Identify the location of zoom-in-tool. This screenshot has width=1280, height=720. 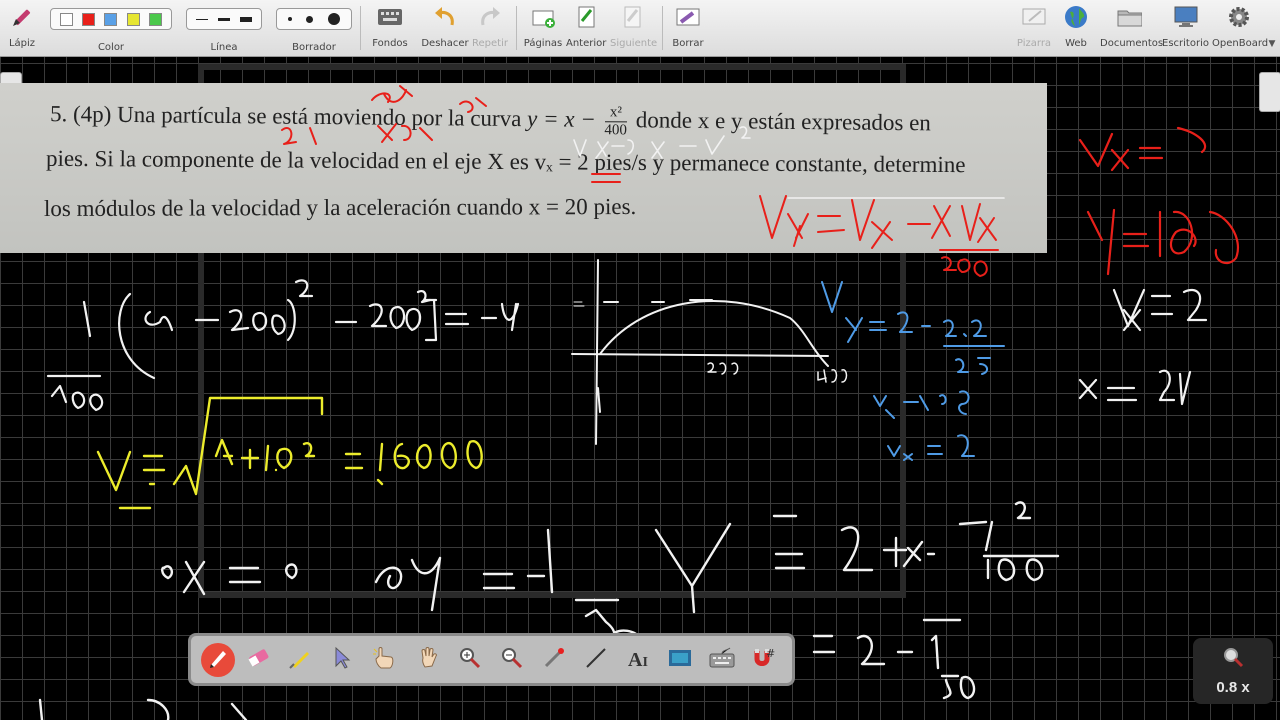
(470, 660).